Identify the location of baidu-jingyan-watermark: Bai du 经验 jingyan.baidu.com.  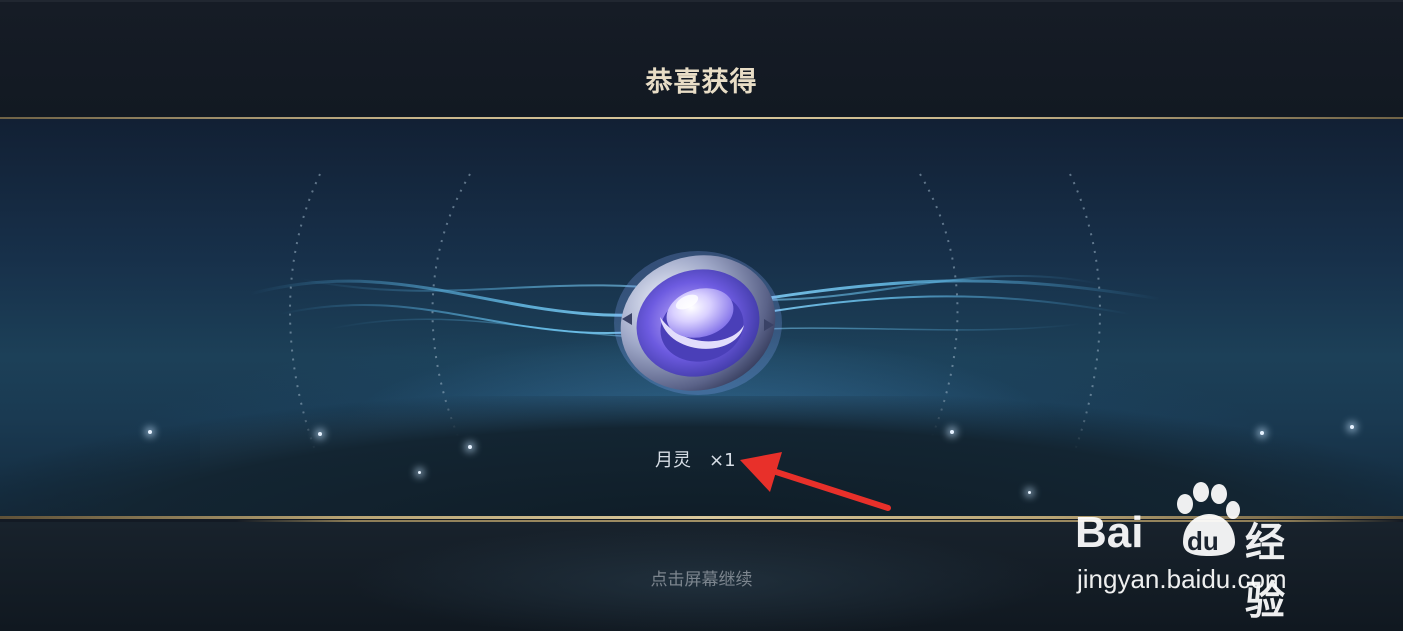
(1225, 552).